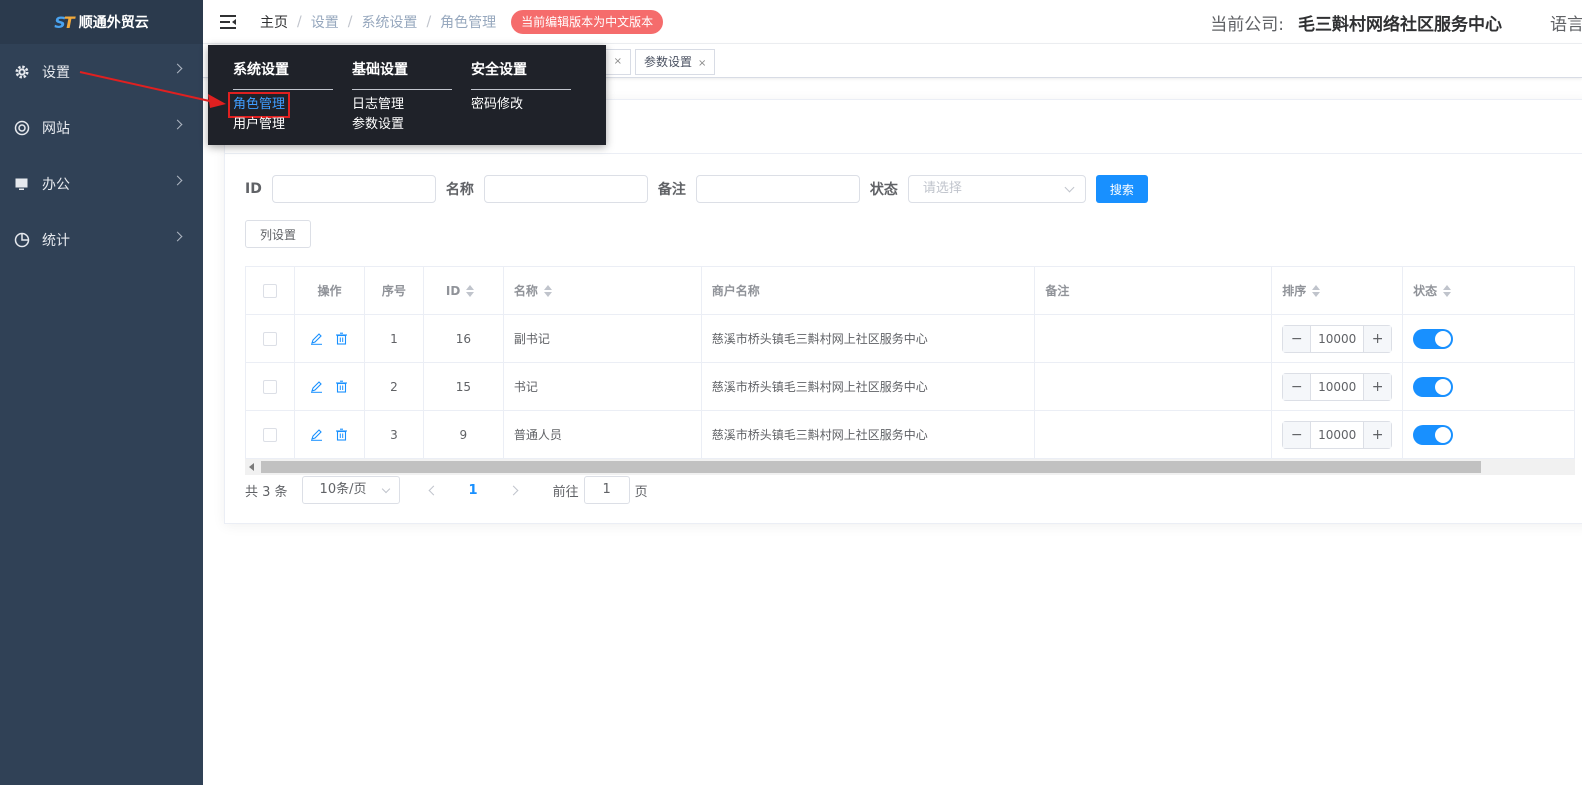 Image resolution: width=1582 pixels, height=785 pixels. I want to click on select-all-checkbox, so click(269, 290).